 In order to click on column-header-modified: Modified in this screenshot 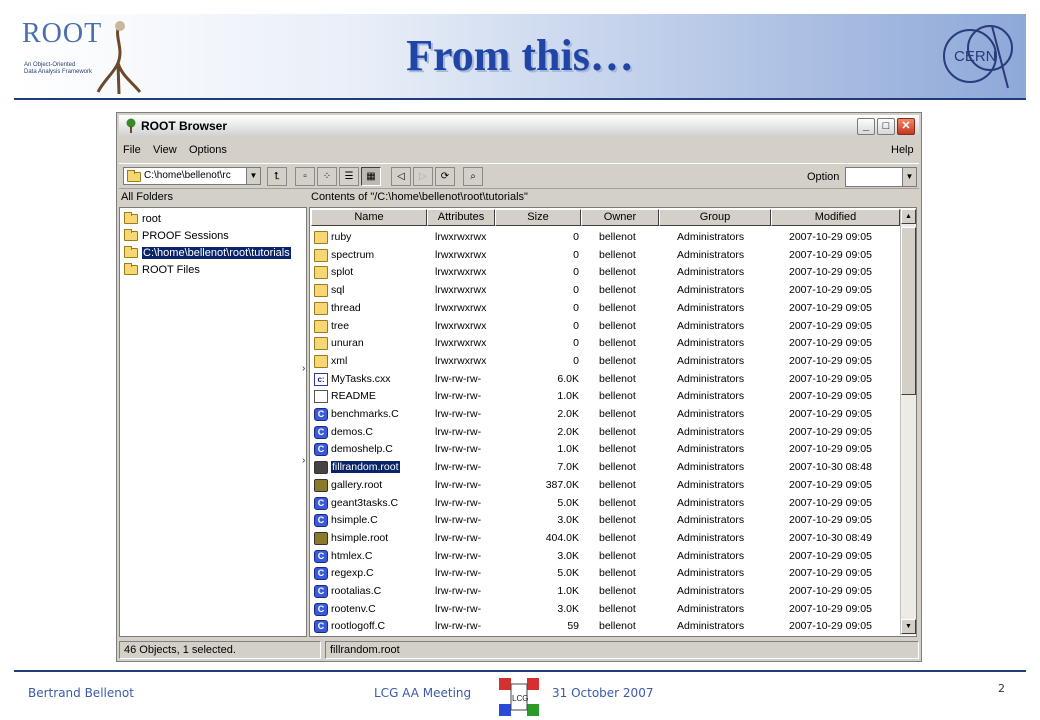, I will do `click(835, 217)`.